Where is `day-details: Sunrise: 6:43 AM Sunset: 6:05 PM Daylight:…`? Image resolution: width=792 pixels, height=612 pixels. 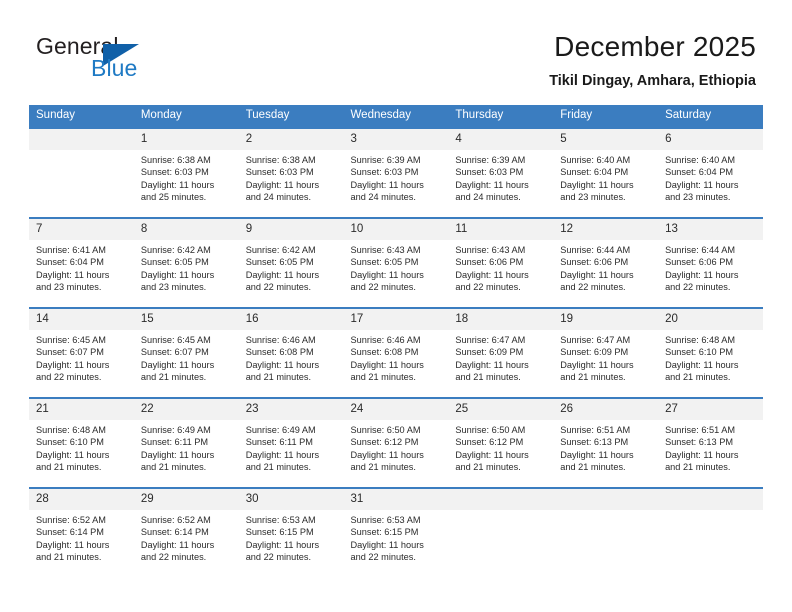
day-details: Sunrise: 6:43 AM Sunset: 6:05 PM Daylight:… is located at coordinates (396, 267).